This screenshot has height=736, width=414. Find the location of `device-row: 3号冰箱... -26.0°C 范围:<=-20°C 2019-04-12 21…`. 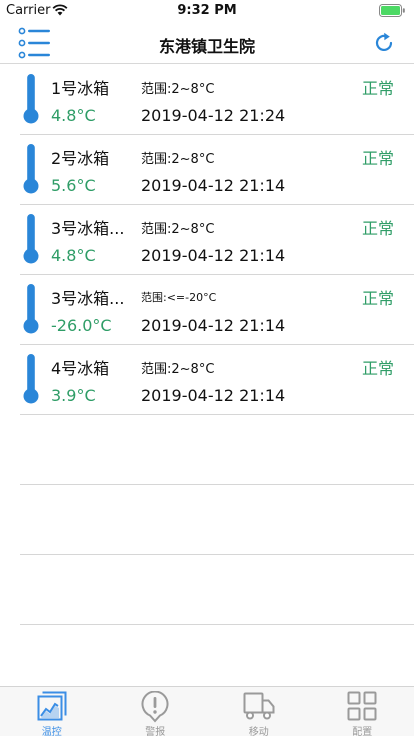

device-row: 3号冰箱... -26.0°C 范围:<=-20°C 2019-04-12 21… is located at coordinates (217, 310).